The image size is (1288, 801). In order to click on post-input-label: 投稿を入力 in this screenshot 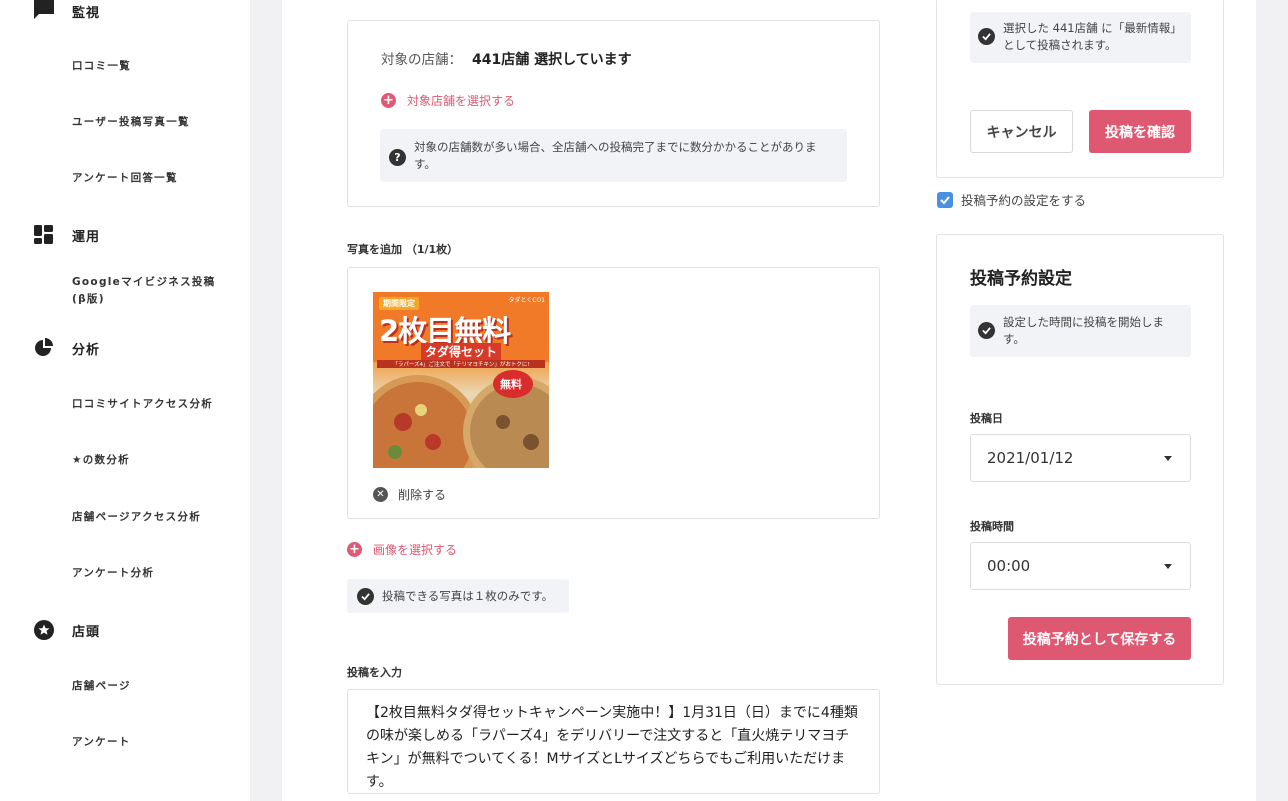, I will do `click(374, 672)`.